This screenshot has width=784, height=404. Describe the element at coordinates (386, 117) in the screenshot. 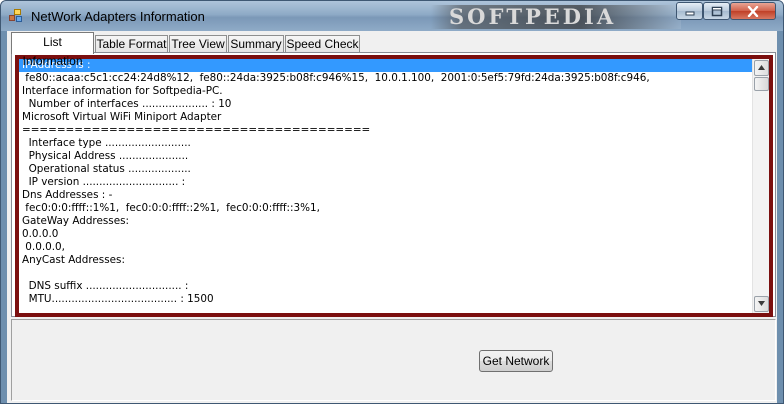

I see `list-line: Microsoft Virtual WiFi Miniport Adapter` at that location.